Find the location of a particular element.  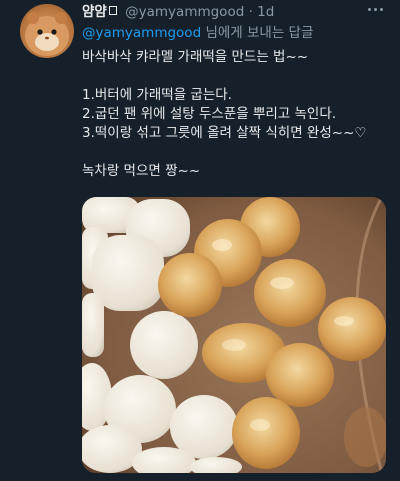

tweet-header: 얌얌 @yamyammgood · 1d is located at coordinates (241, 12).